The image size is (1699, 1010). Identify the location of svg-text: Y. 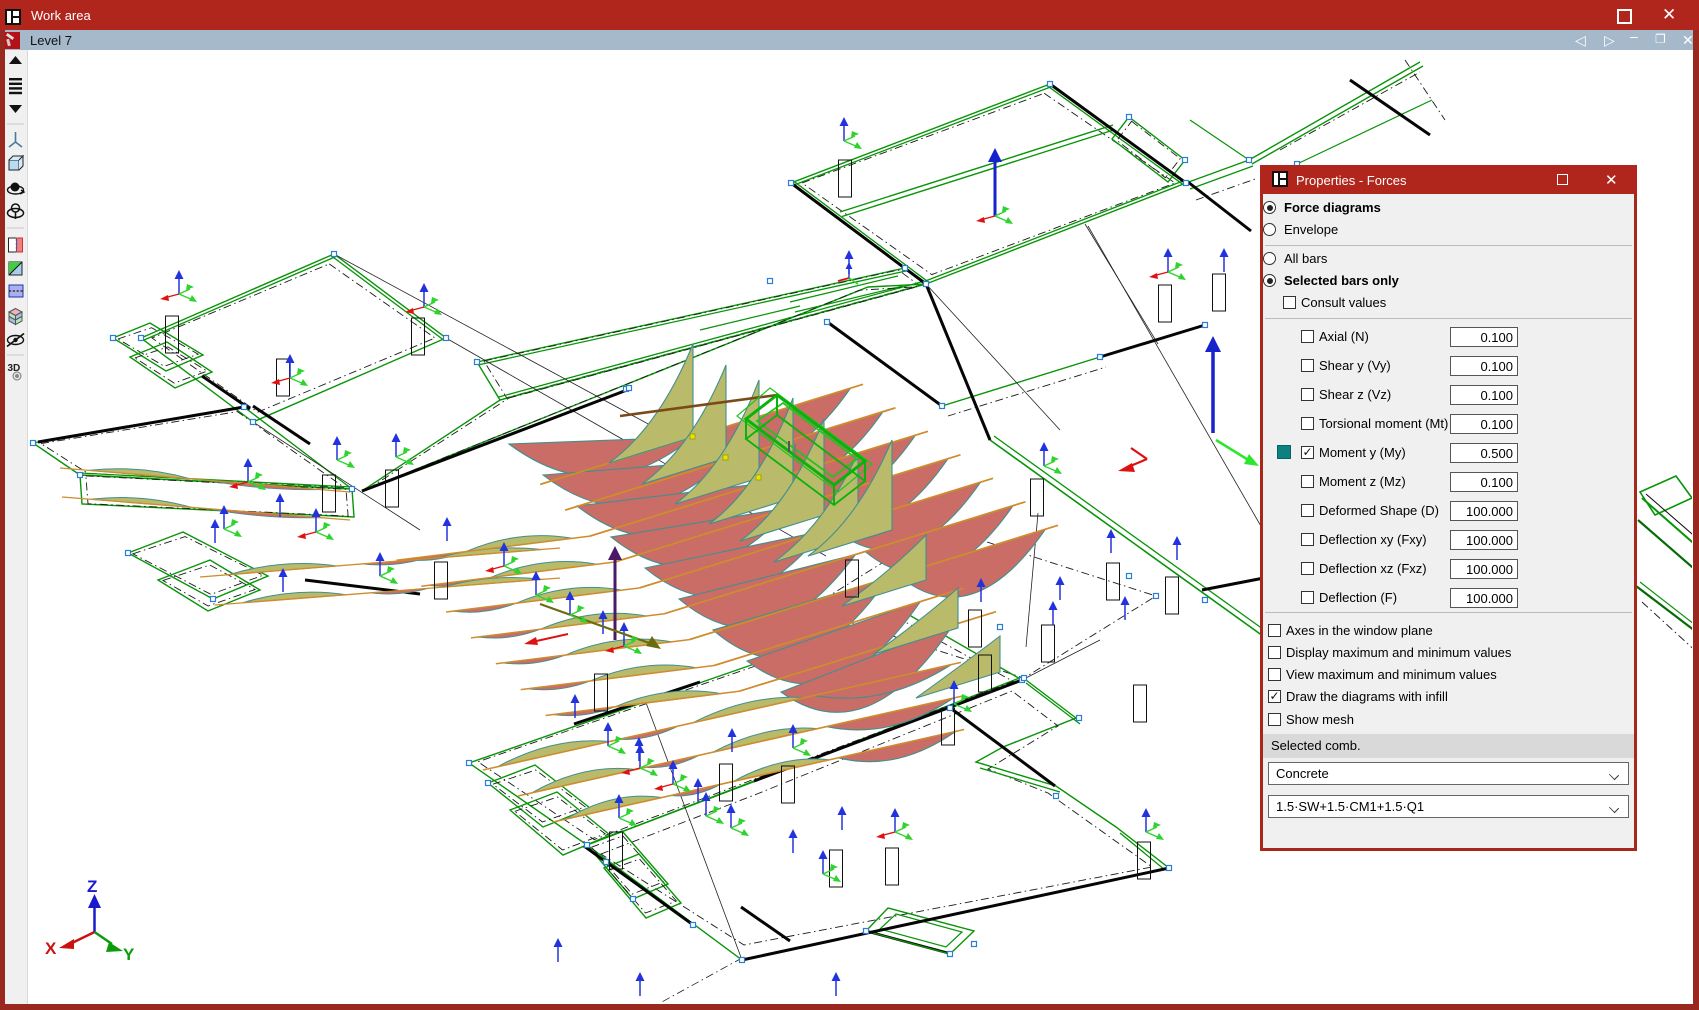
(129, 954).